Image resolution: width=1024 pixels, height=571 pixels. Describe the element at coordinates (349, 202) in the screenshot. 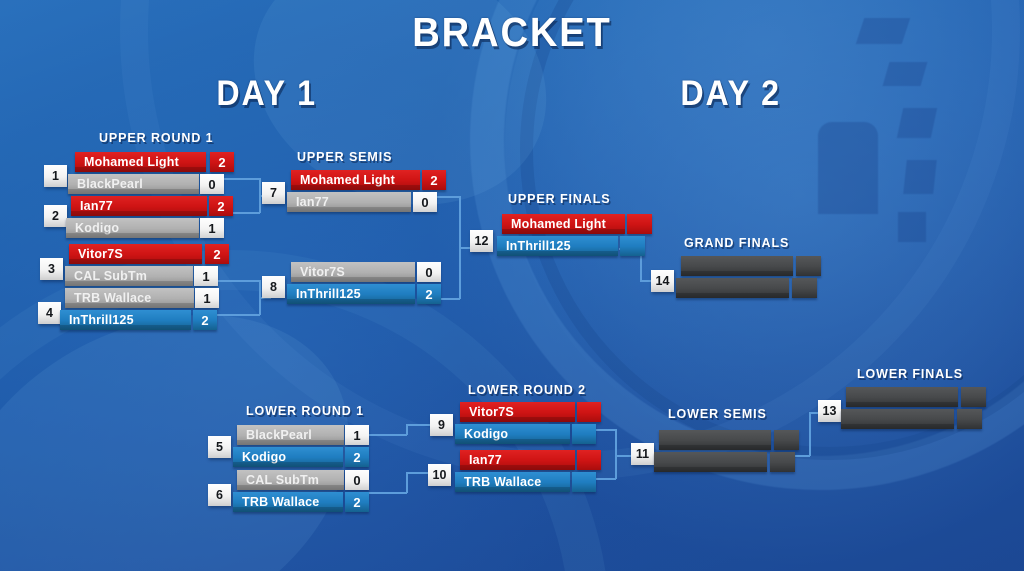

I see `match-7-bottom-team: Ian77` at that location.